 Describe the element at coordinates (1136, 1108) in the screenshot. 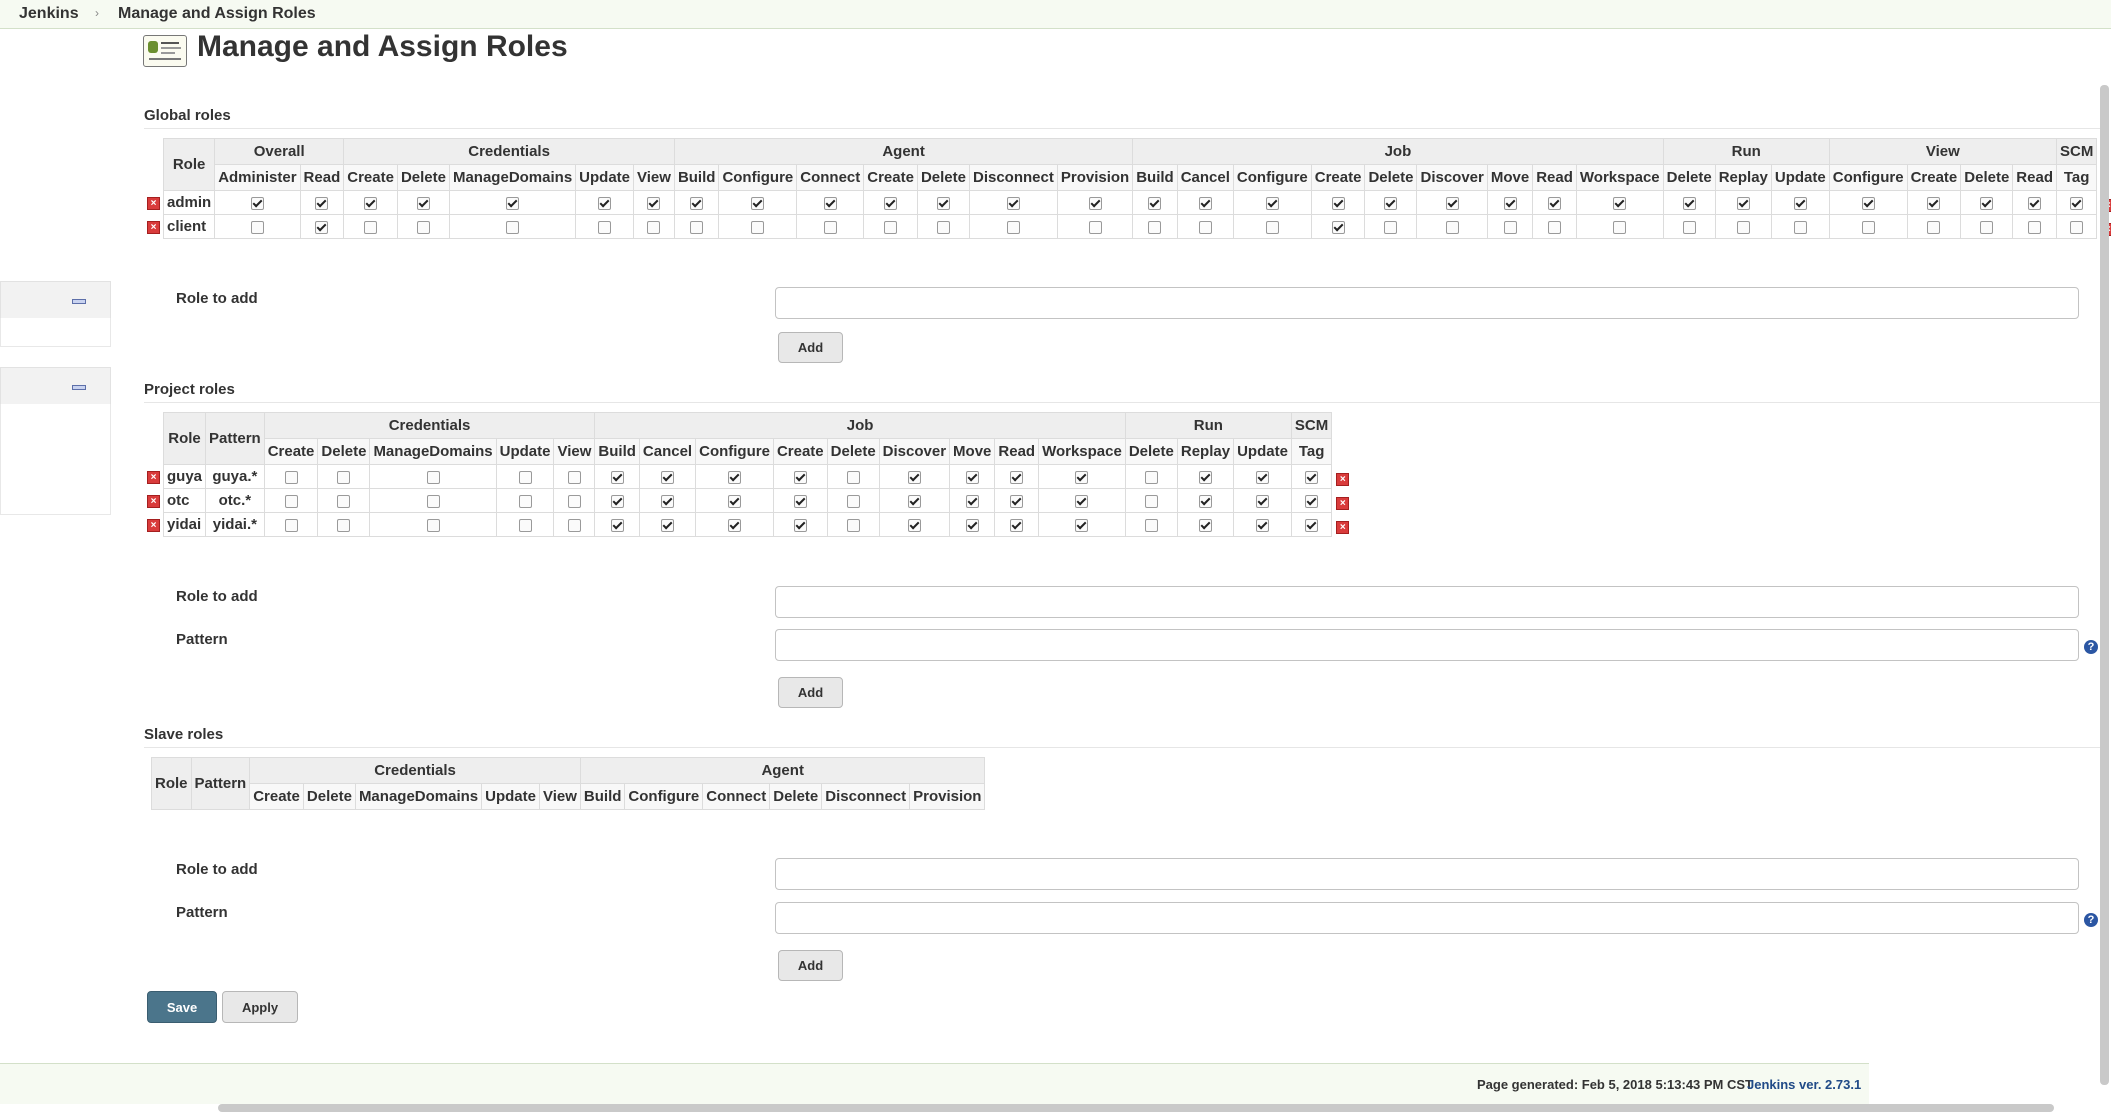

I see `horizontal-scrollbar` at that location.